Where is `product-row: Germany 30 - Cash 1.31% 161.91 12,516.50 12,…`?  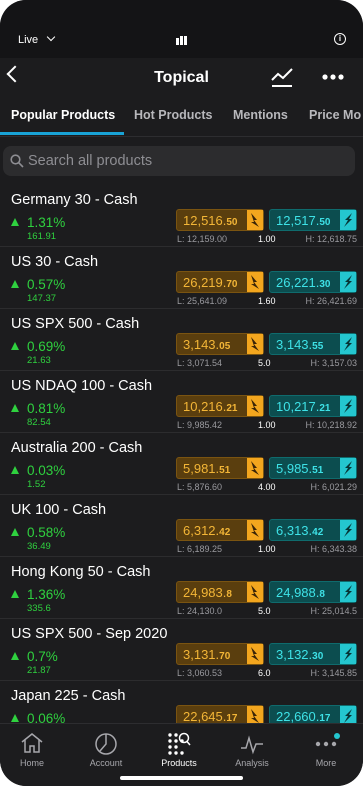
product-row: Germany 30 - Cash 1.31% 161.91 12,516.50 12,… is located at coordinates (181, 216).